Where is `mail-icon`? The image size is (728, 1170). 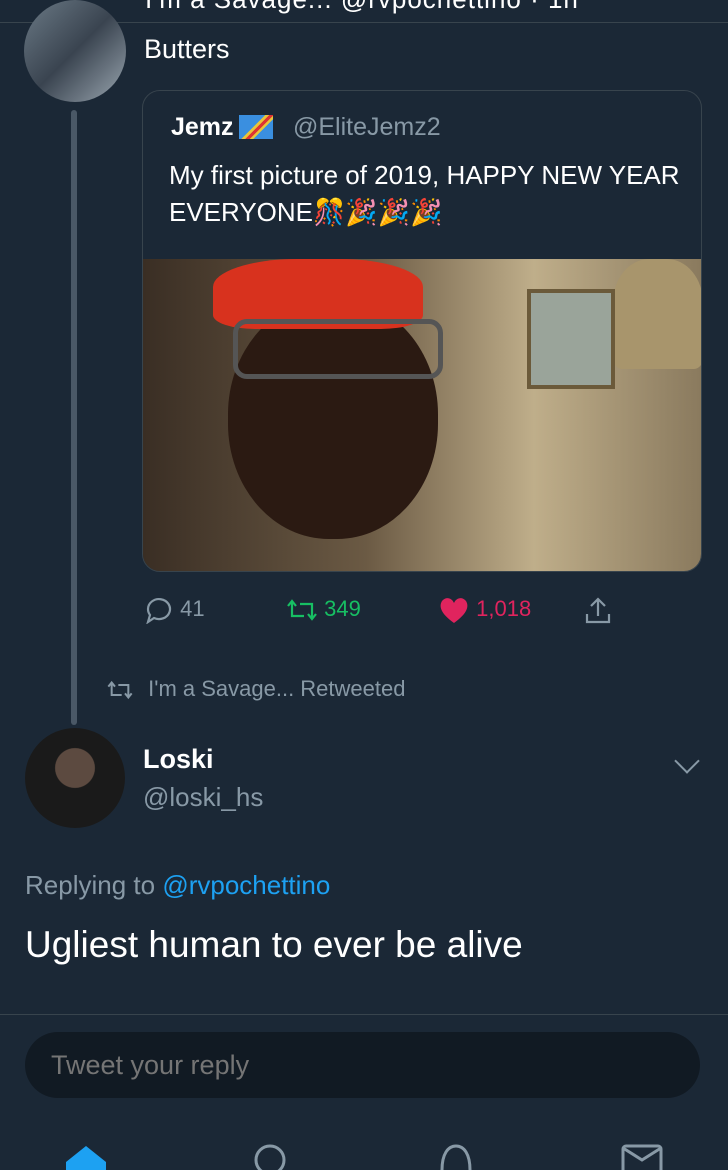 mail-icon is located at coordinates (642, 1155).